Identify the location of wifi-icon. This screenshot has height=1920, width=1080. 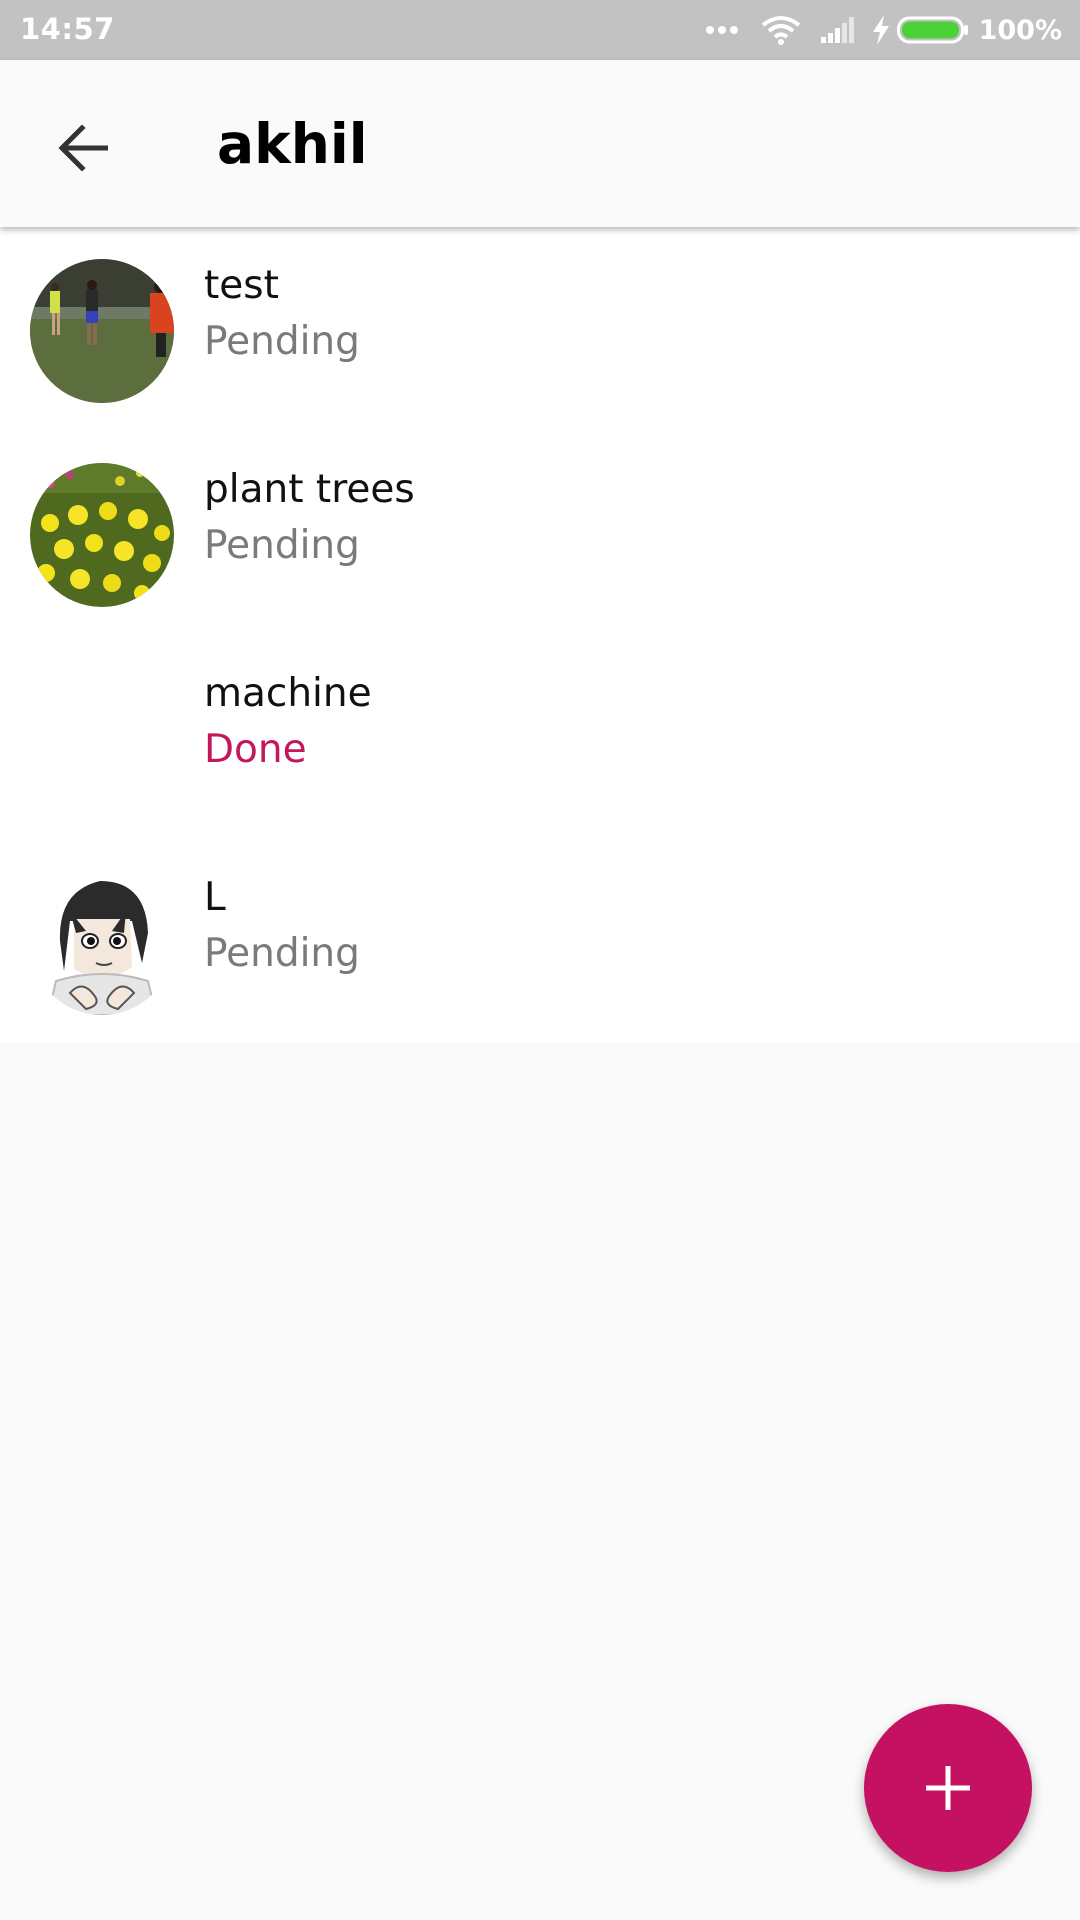
(781, 30).